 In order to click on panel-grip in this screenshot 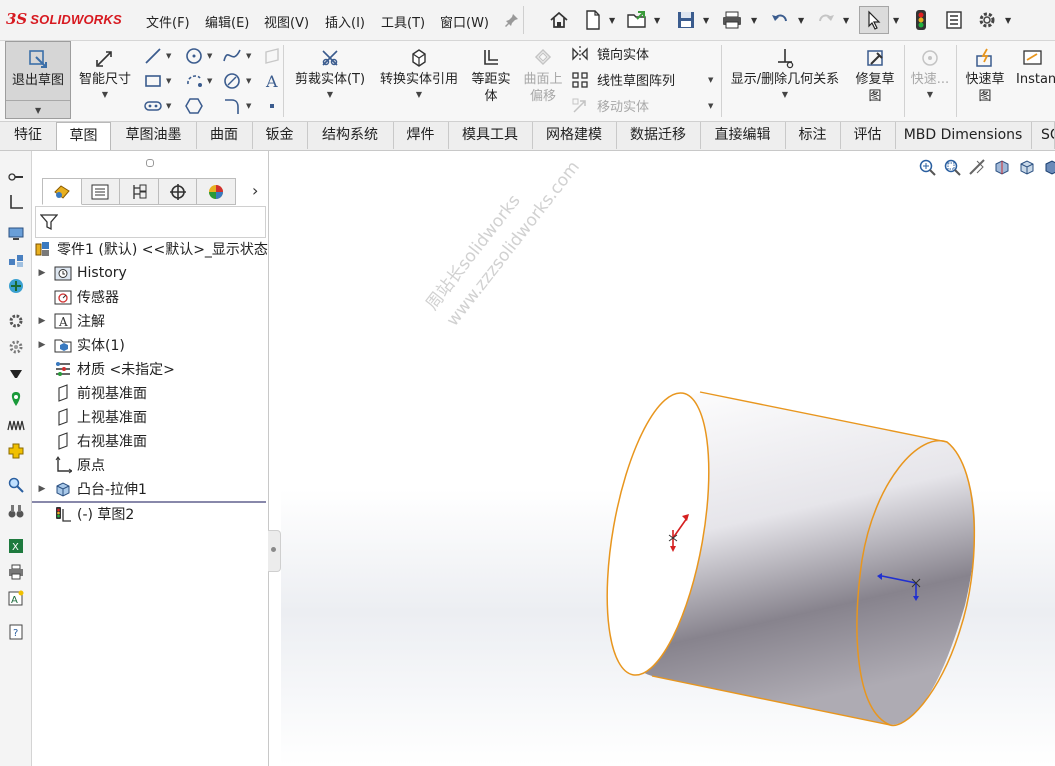, I will do `click(150, 163)`.